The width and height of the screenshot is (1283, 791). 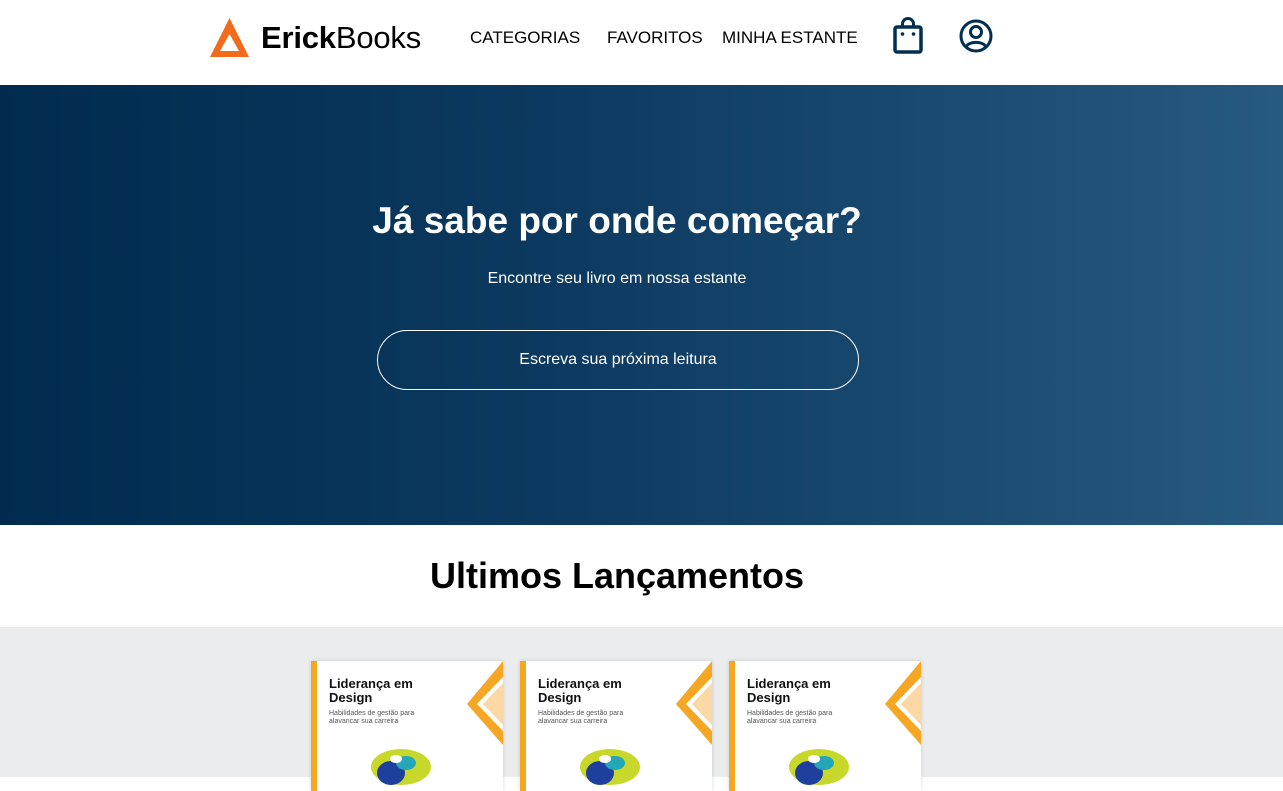 I want to click on hero-title: Já sabe por onde começar?, so click(x=617, y=220).